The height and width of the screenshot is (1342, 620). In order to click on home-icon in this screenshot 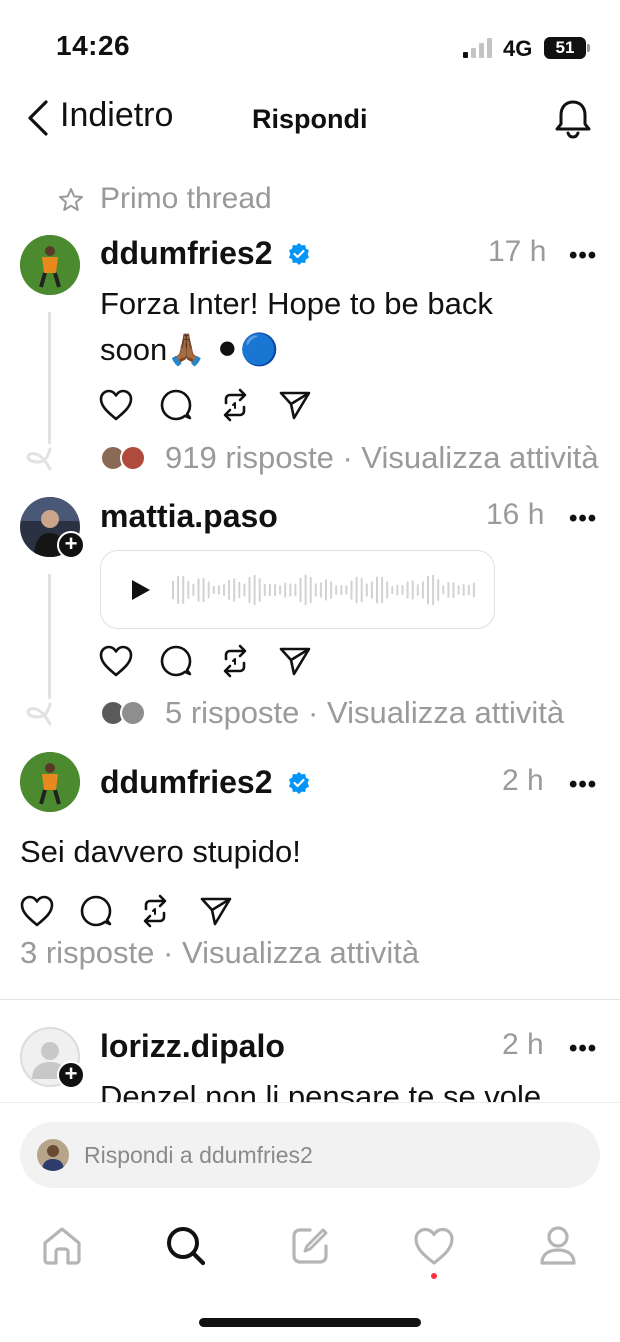, I will do `click(62, 1246)`.